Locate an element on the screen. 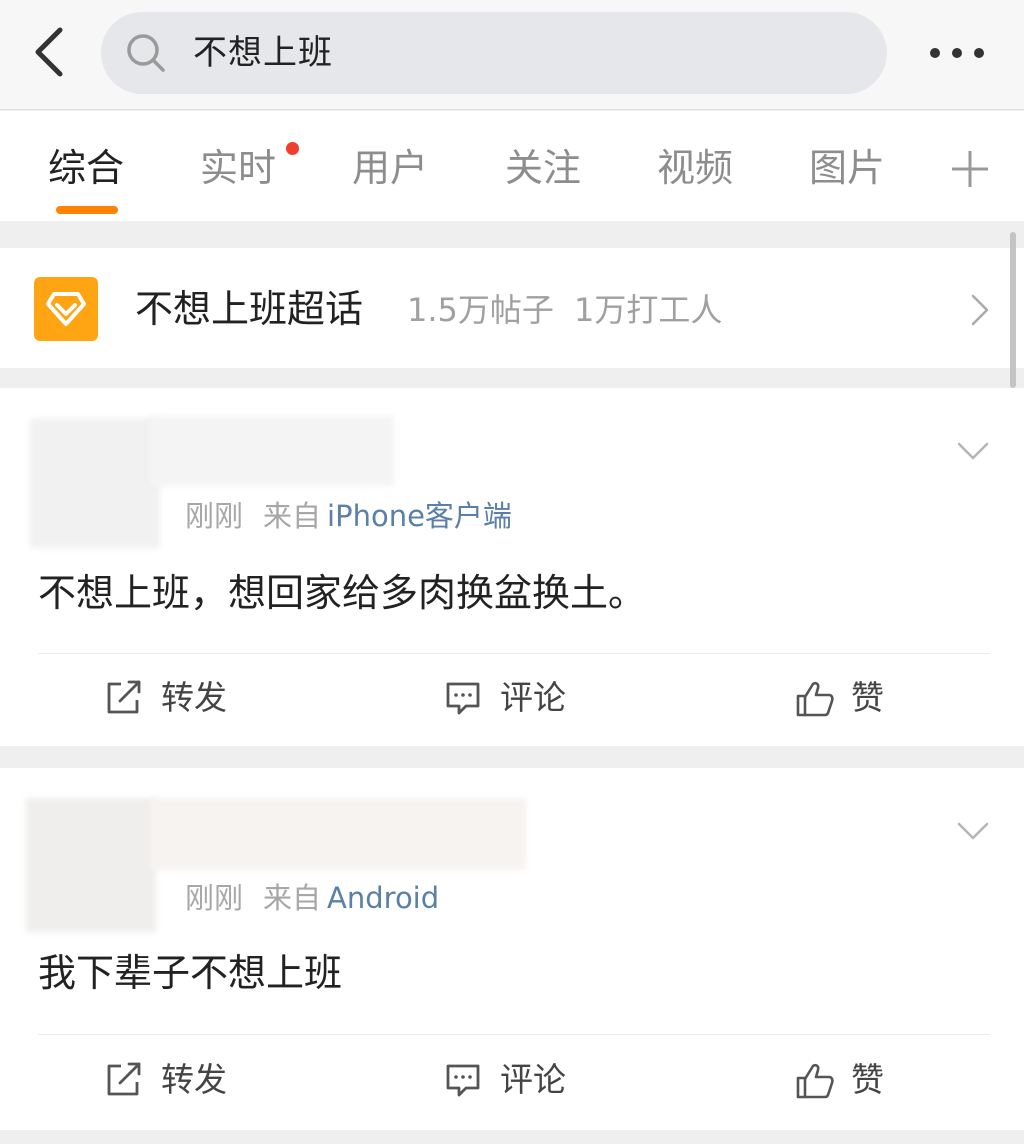 This screenshot has width=1024, height=1144. scrollbar is located at coordinates (1013, 310).